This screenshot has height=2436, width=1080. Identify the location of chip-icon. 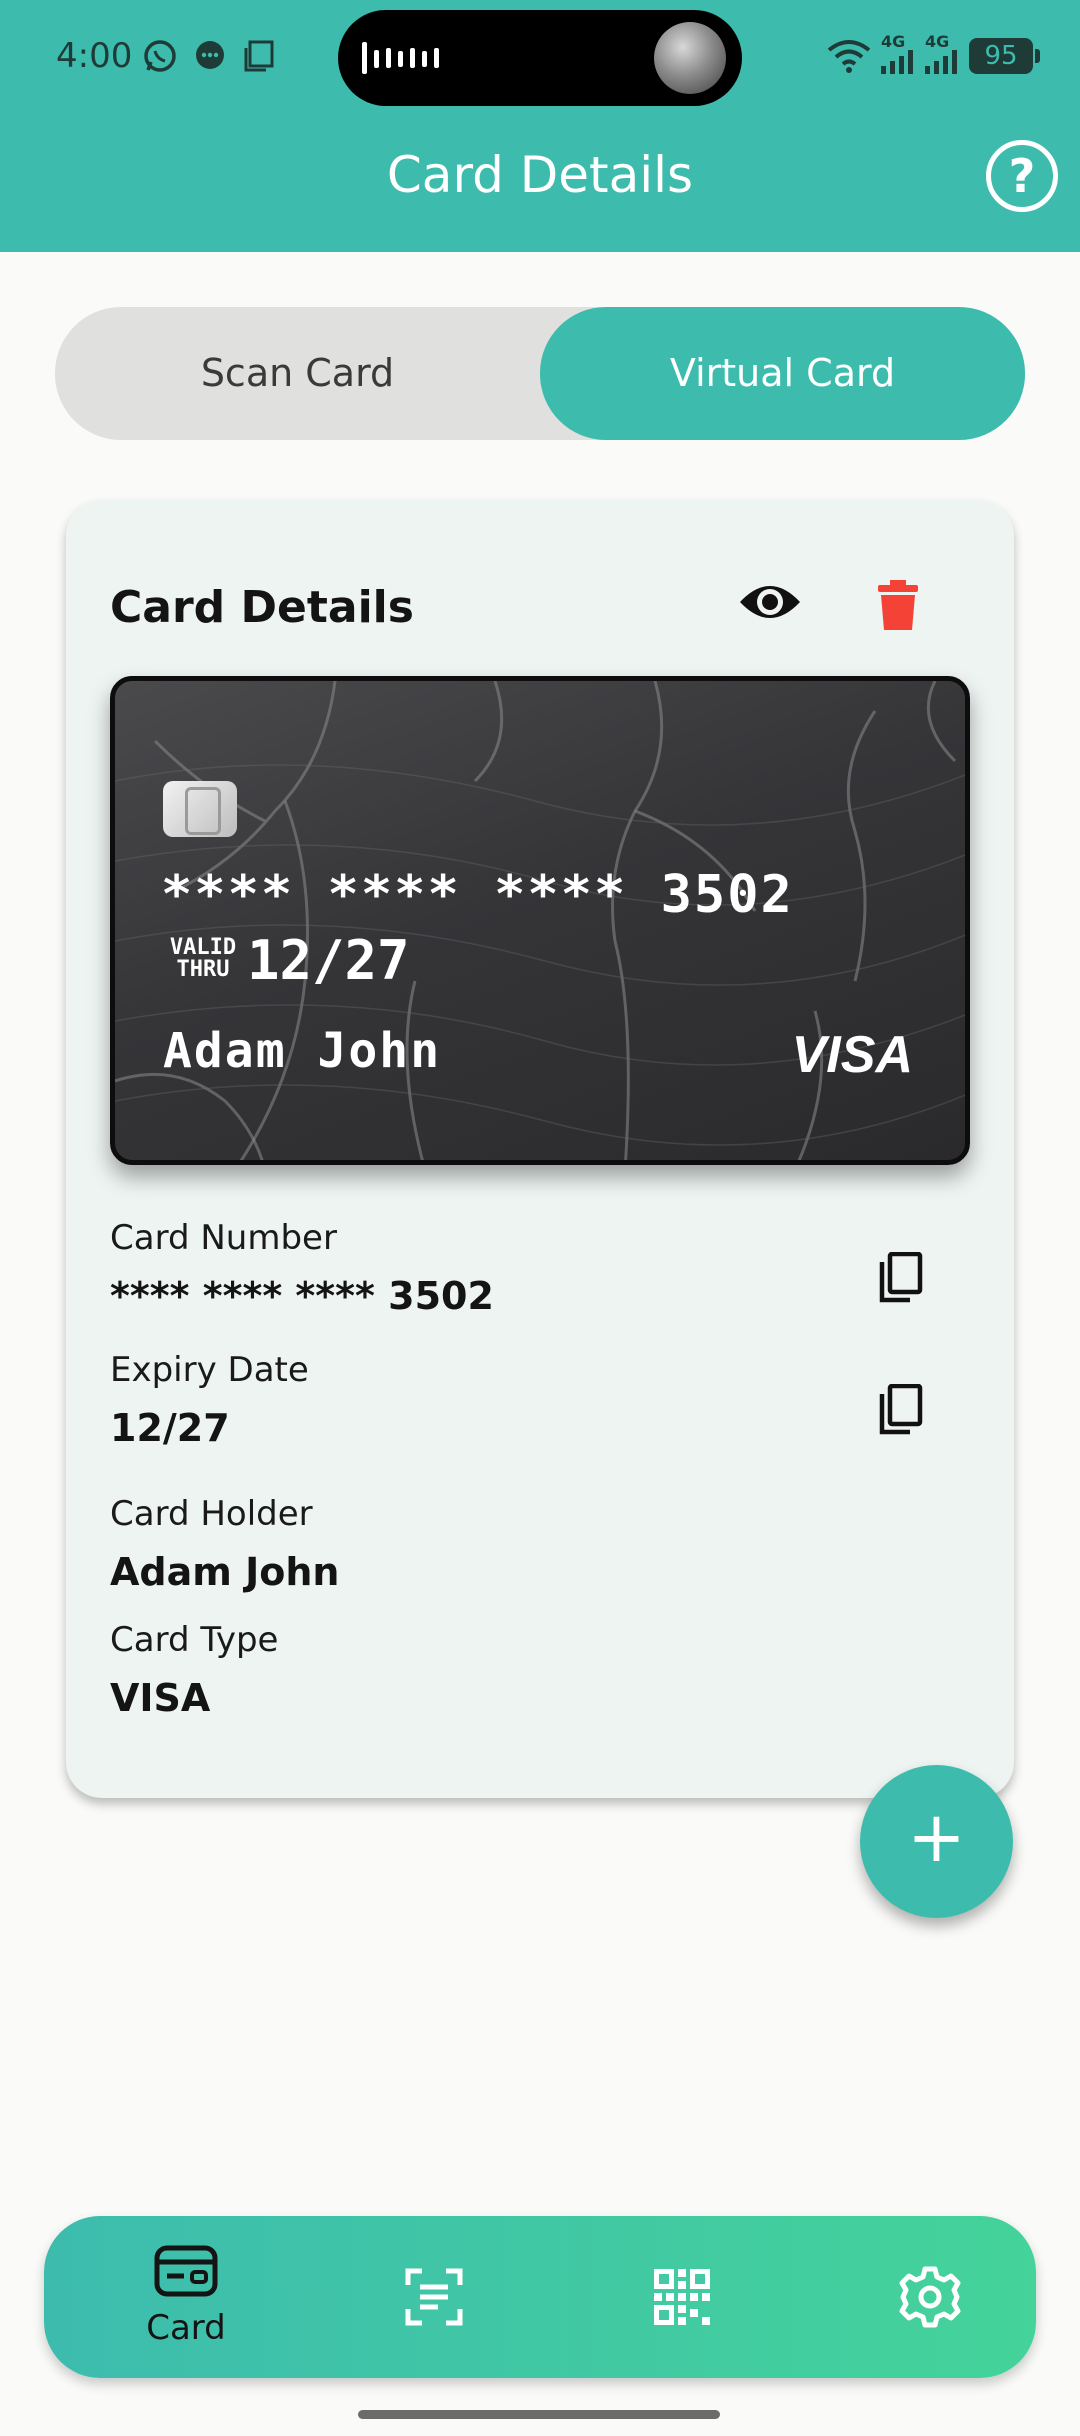
(200, 809).